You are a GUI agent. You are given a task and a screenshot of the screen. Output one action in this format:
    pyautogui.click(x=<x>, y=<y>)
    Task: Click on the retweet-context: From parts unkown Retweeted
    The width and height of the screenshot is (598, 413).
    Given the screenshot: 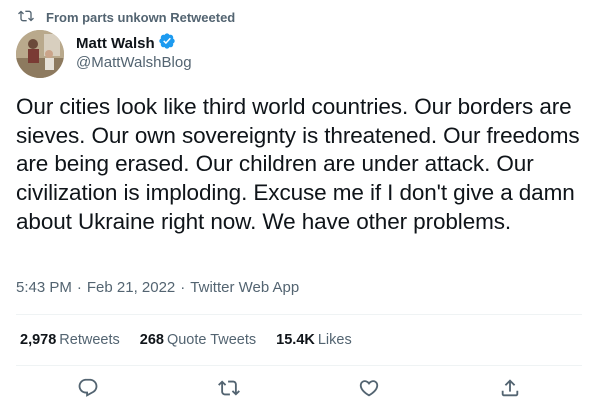 What is the action you would take?
    pyautogui.click(x=126, y=17)
    